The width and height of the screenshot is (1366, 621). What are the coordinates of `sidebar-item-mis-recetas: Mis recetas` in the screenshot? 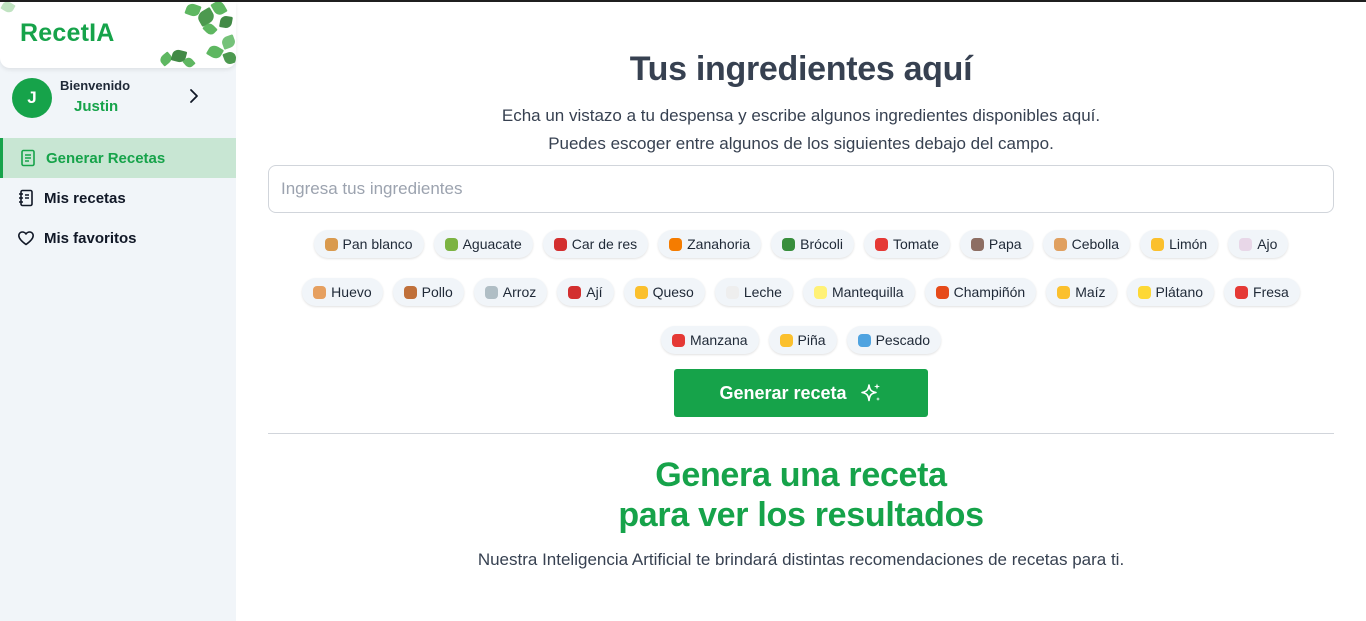 It's located at (118, 198).